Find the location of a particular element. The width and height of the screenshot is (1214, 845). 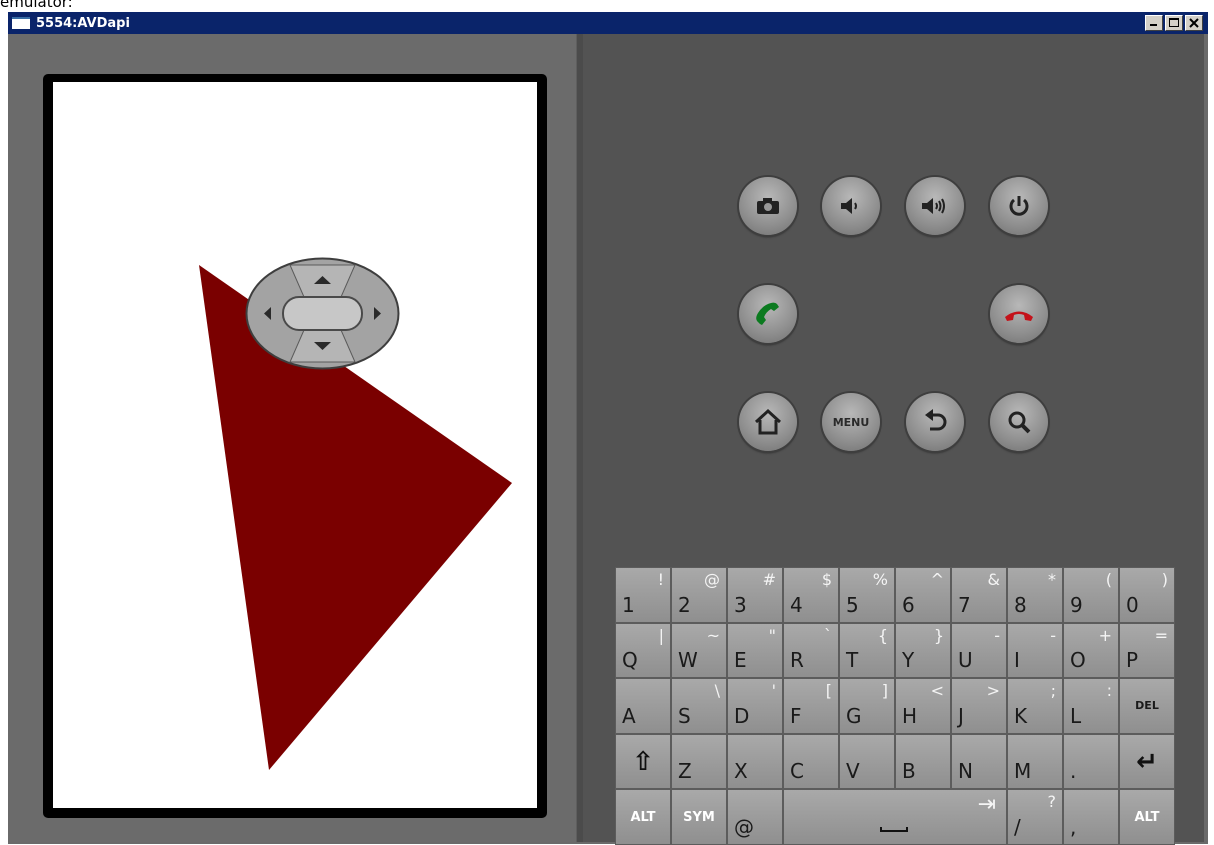

space-bar-icon is located at coordinates (894, 829).